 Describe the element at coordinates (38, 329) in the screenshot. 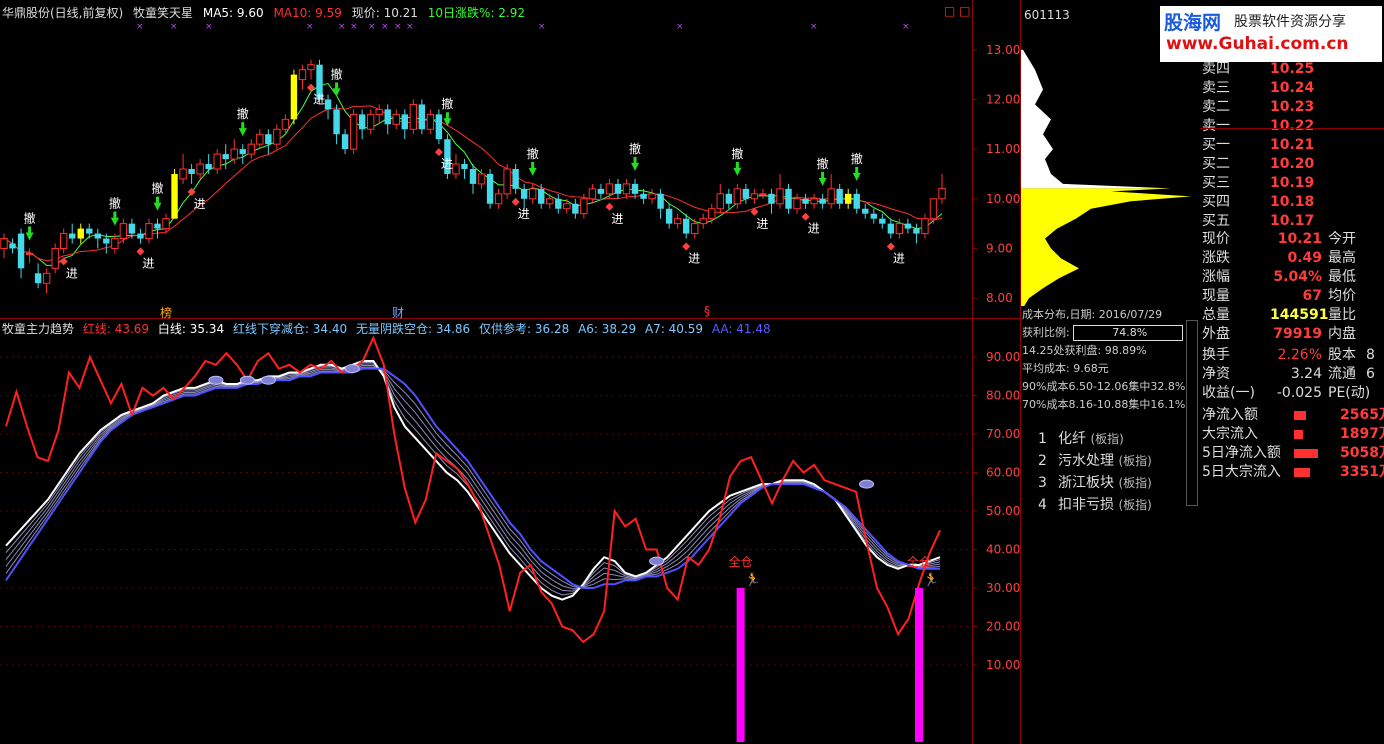

I see `indicator-title: 牧童主力趋势` at that location.